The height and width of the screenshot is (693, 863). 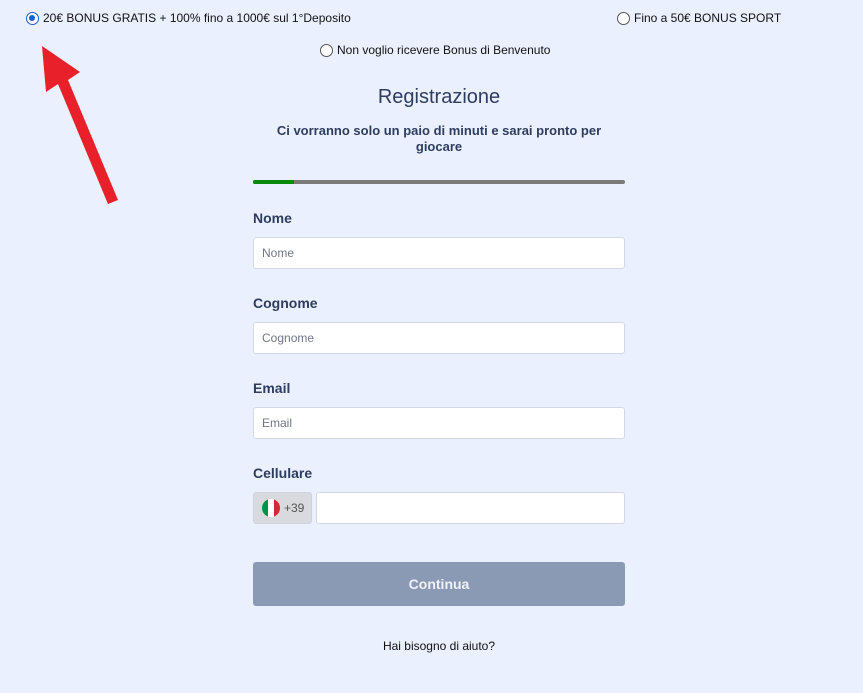 I want to click on cognome-label: Cognome, so click(x=285, y=303).